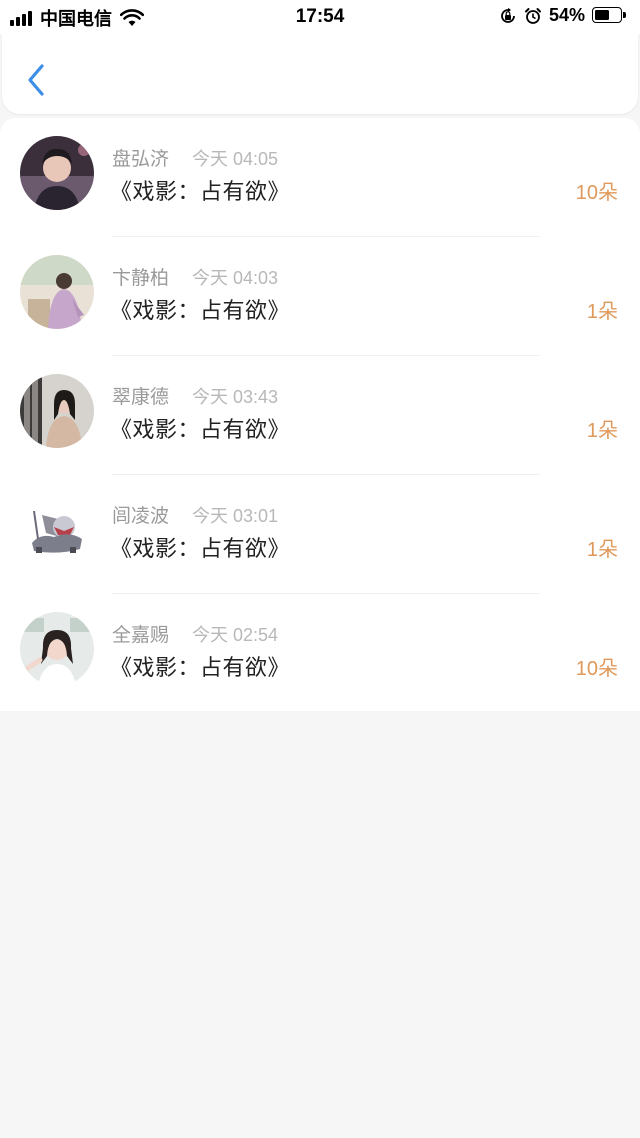 The image size is (640, 1138). What do you see at coordinates (320, 74) in the screenshot?
I see `nav-bar` at bounding box center [320, 74].